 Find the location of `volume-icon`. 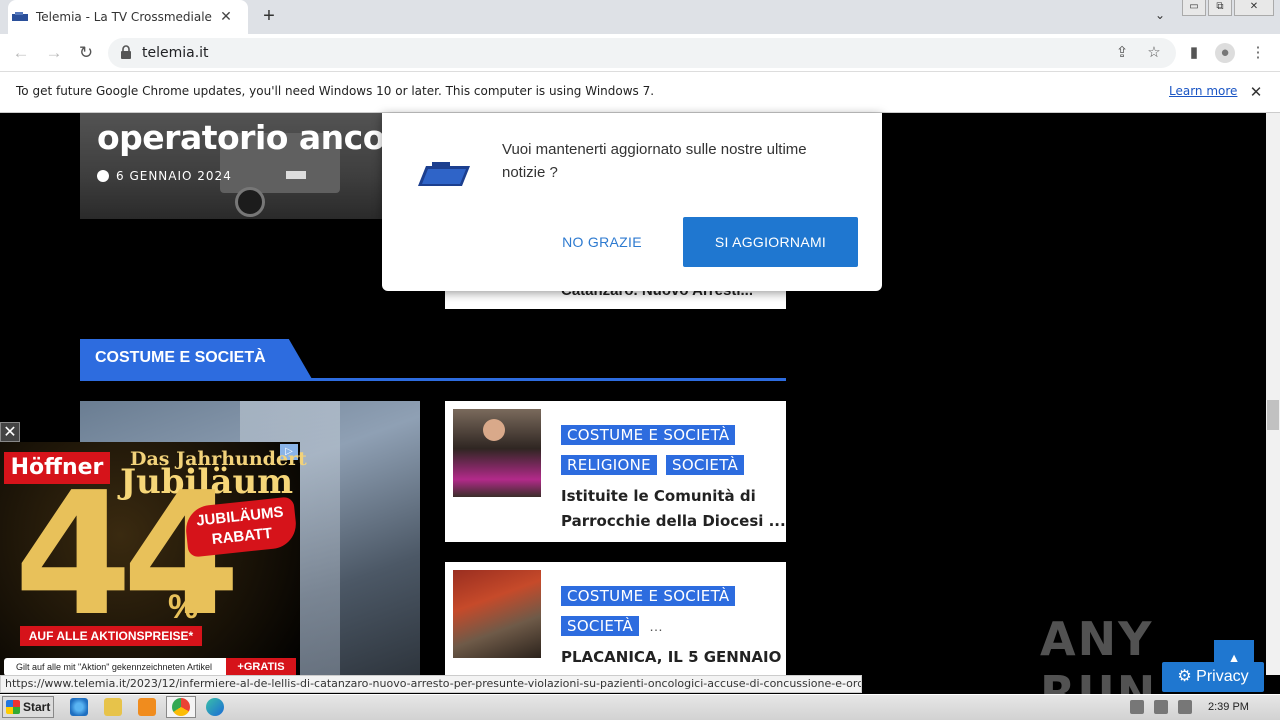

volume-icon is located at coordinates (1137, 707).